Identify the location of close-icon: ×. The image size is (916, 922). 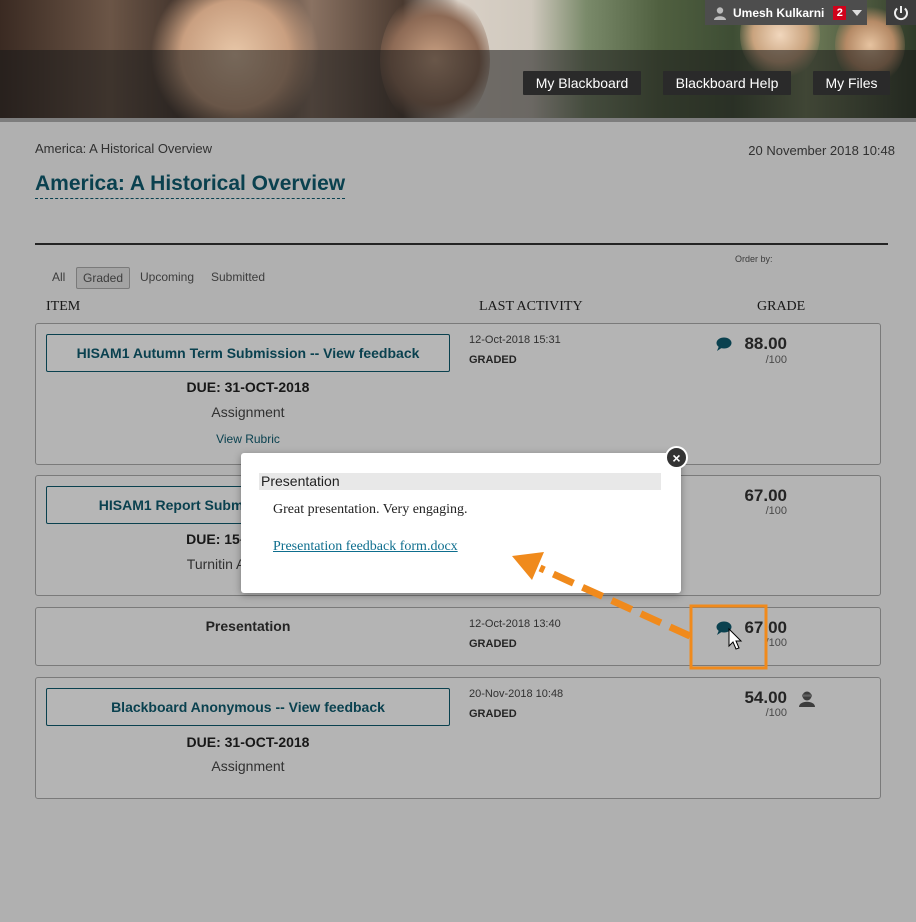
(676, 457).